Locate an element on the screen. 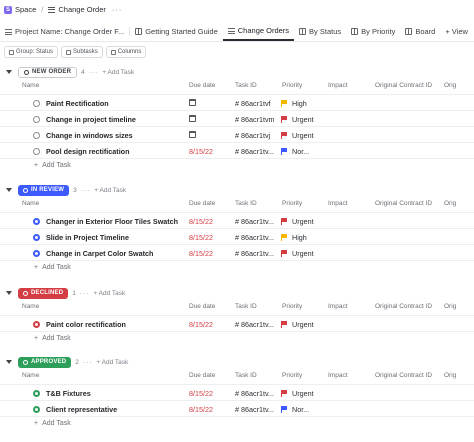  more-options-icon: ··· is located at coordinates (117, 9).